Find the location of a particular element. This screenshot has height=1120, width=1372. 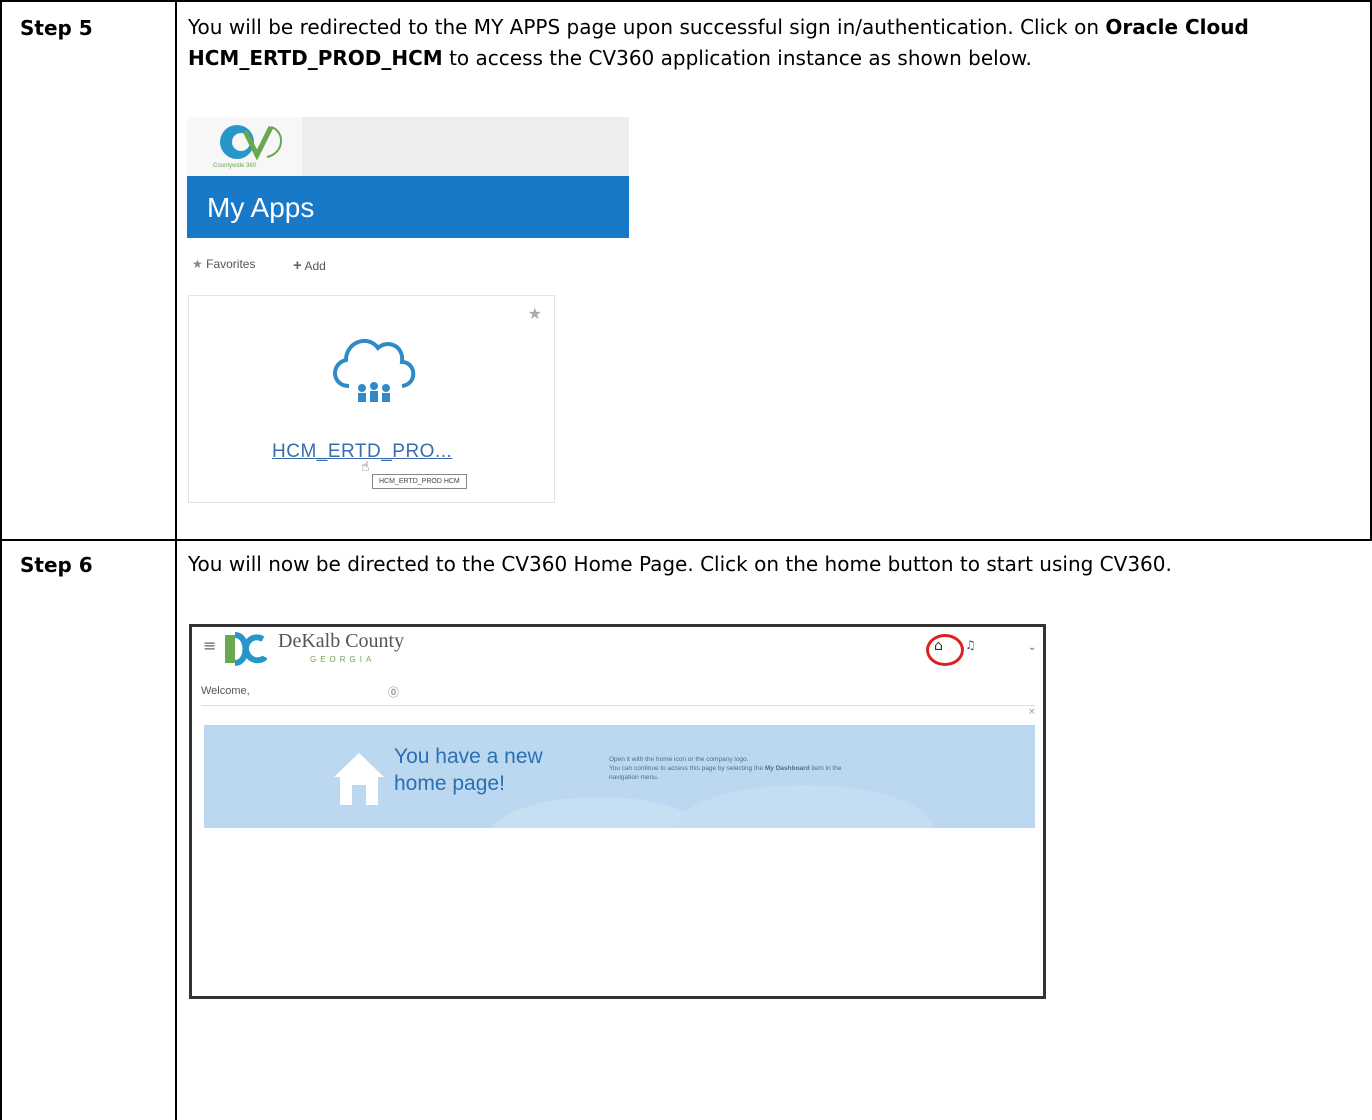

my-apps-title: My Apps is located at coordinates (261, 207).